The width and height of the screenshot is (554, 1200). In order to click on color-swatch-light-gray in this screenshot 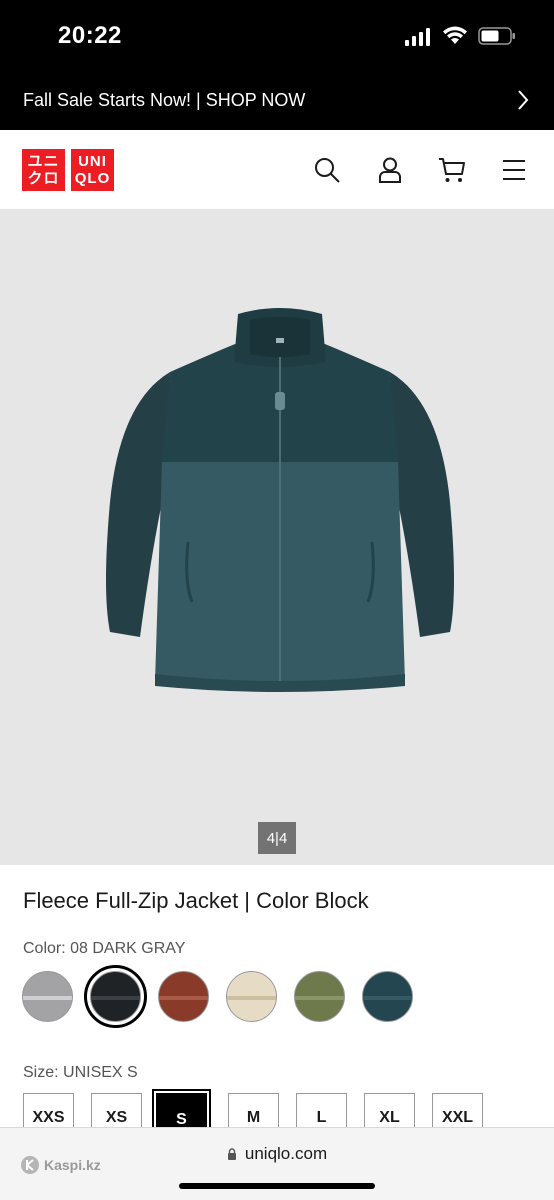, I will do `click(47, 996)`.